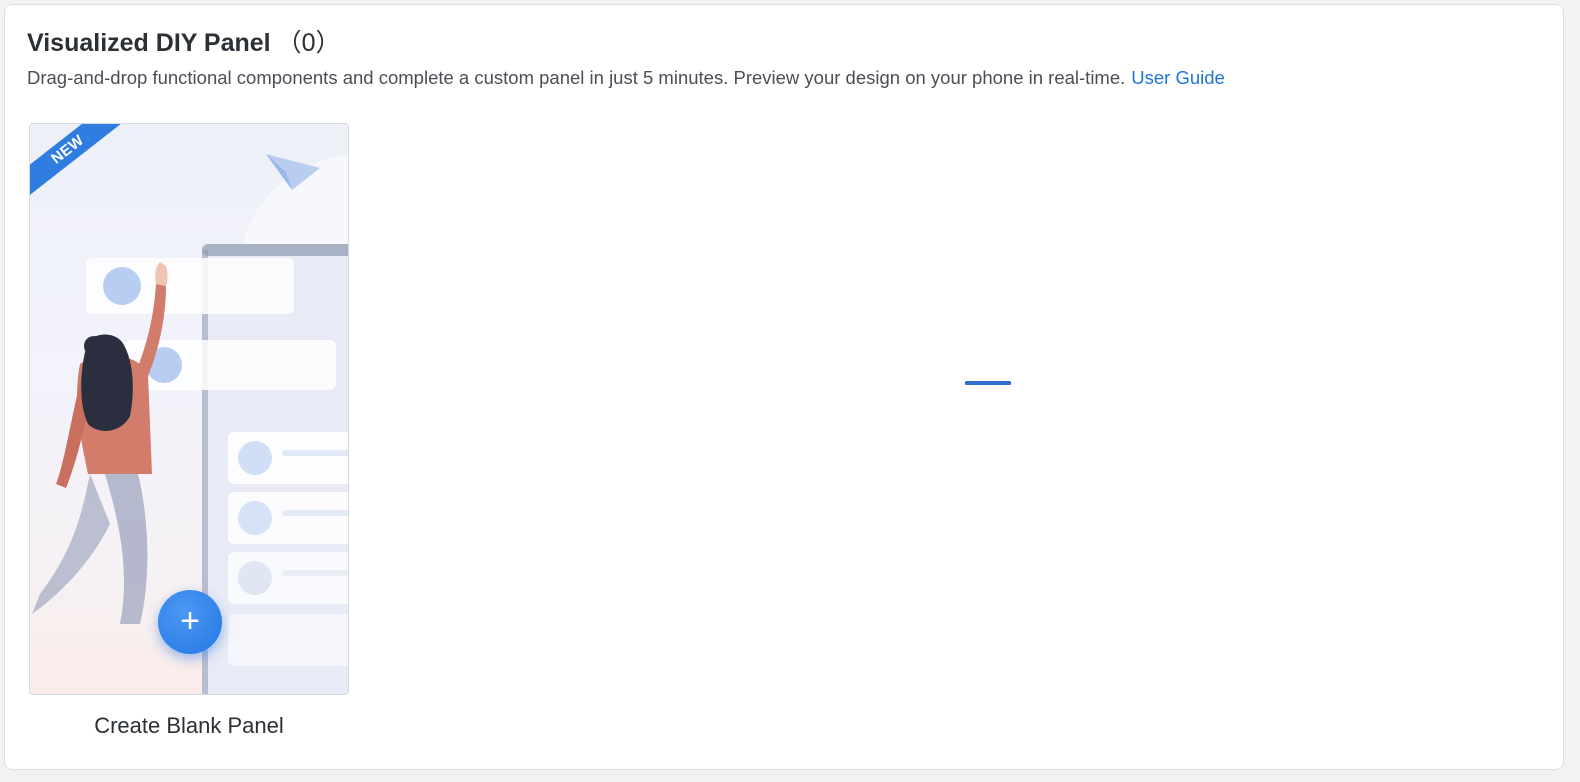 This screenshot has width=1580, height=782. I want to click on create-blank-panel-label: Create Blank Panel, so click(189, 726).